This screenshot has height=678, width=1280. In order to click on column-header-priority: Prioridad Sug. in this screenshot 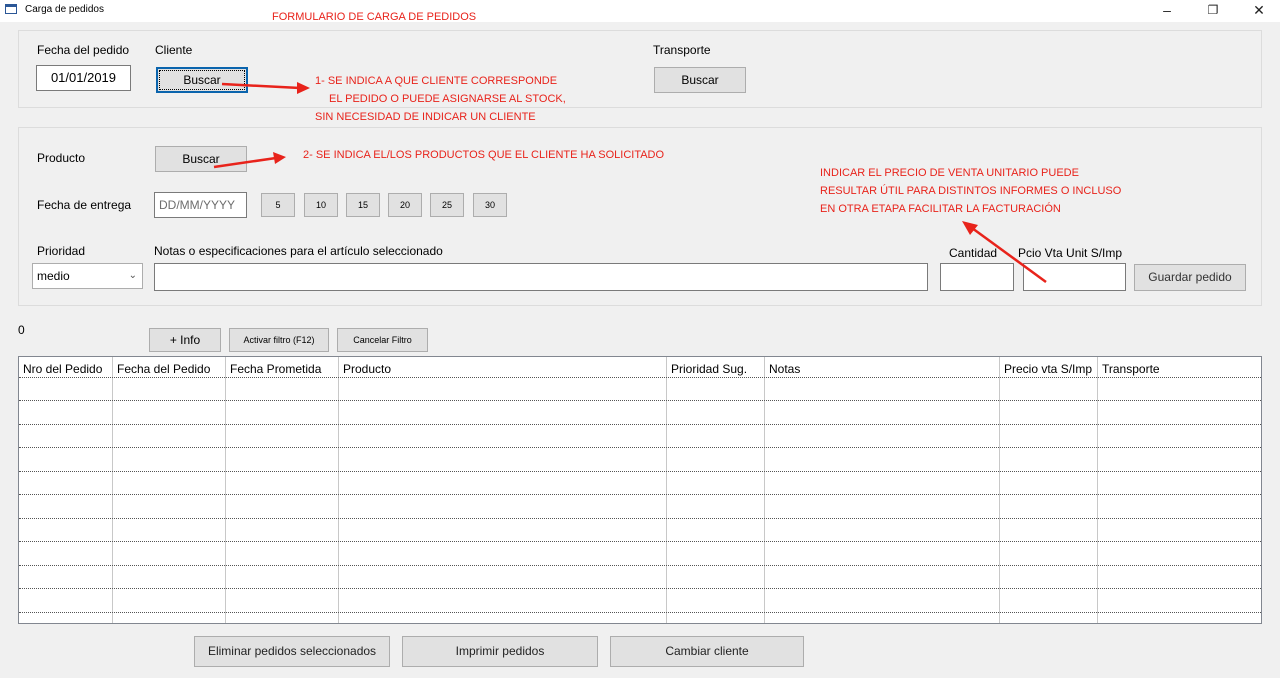, I will do `click(709, 369)`.